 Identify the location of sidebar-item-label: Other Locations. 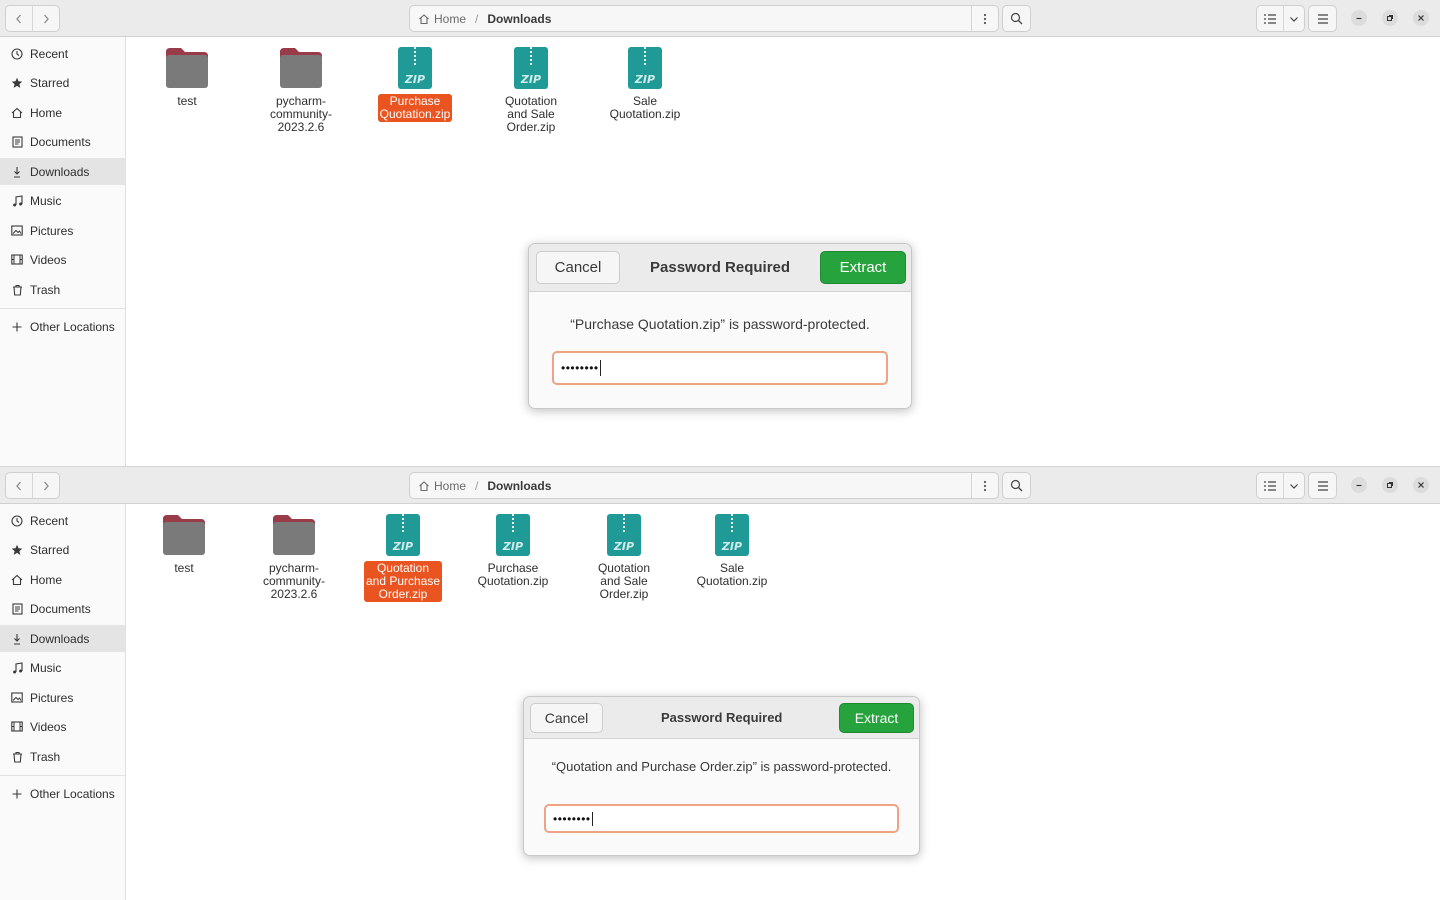
(72, 326).